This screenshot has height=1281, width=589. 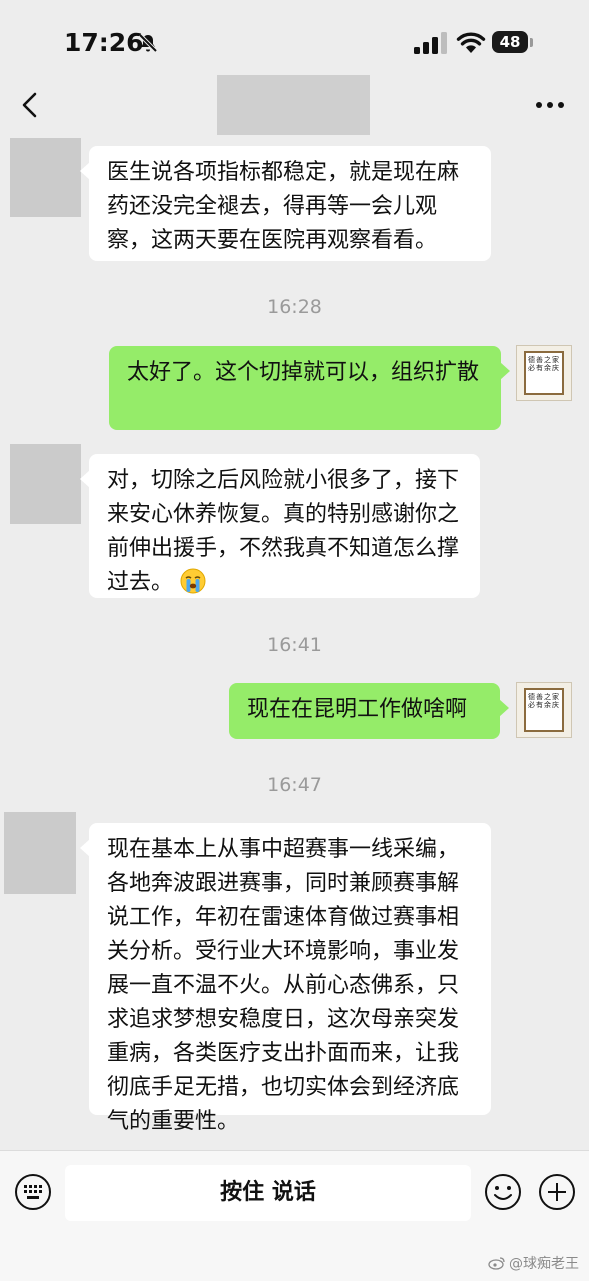 I want to click on back-chevron-icon, so click(x=31, y=105).